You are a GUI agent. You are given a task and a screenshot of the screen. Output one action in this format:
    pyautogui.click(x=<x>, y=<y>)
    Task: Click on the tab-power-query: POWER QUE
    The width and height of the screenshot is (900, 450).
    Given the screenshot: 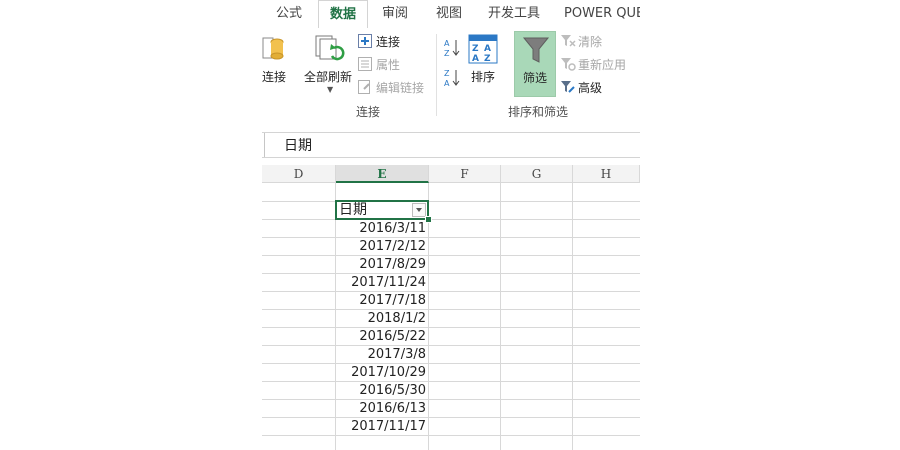 What is the action you would take?
    pyautogui.click(x=602, y=14)
    